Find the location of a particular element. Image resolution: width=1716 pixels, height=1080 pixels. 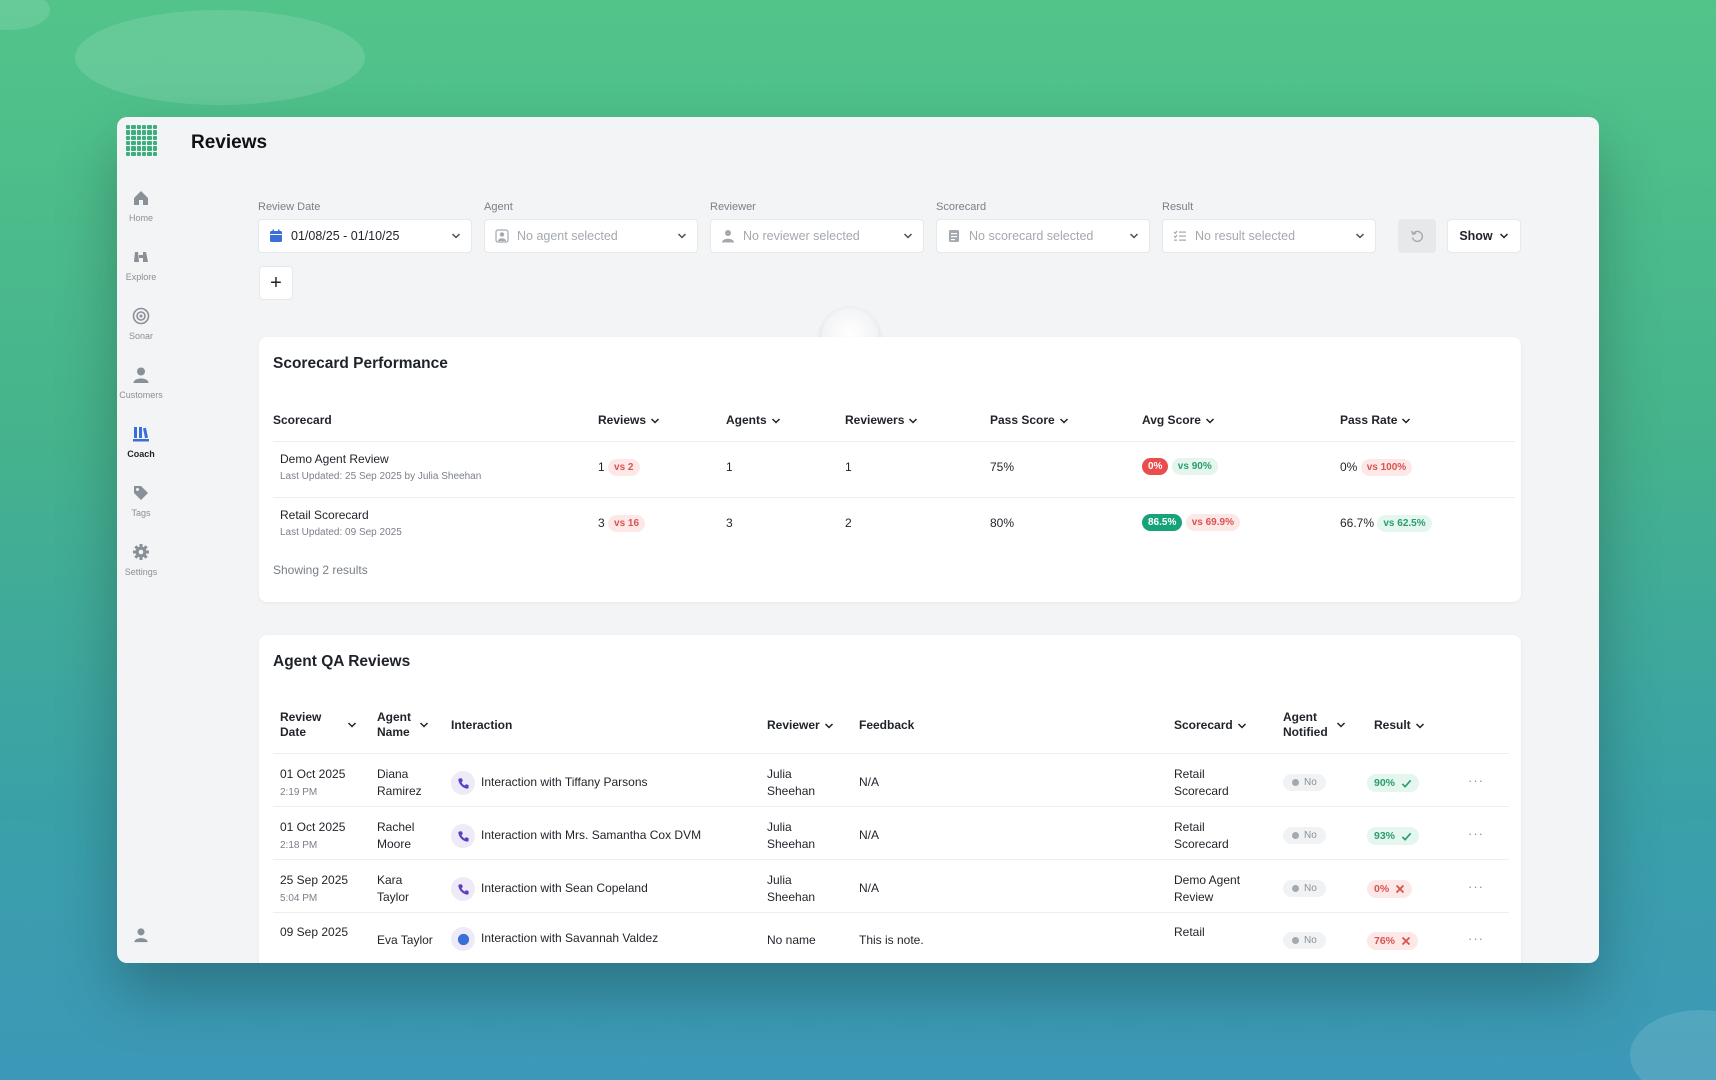

reset-filters-button is located at coordinates (1417, 236).